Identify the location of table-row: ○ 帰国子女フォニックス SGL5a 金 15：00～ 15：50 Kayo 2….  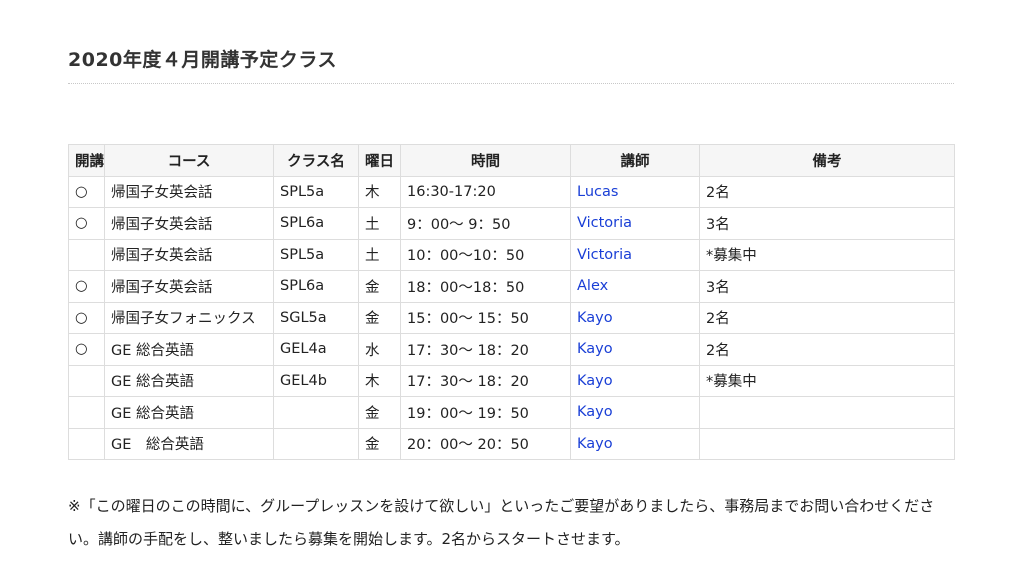
(511, 317).